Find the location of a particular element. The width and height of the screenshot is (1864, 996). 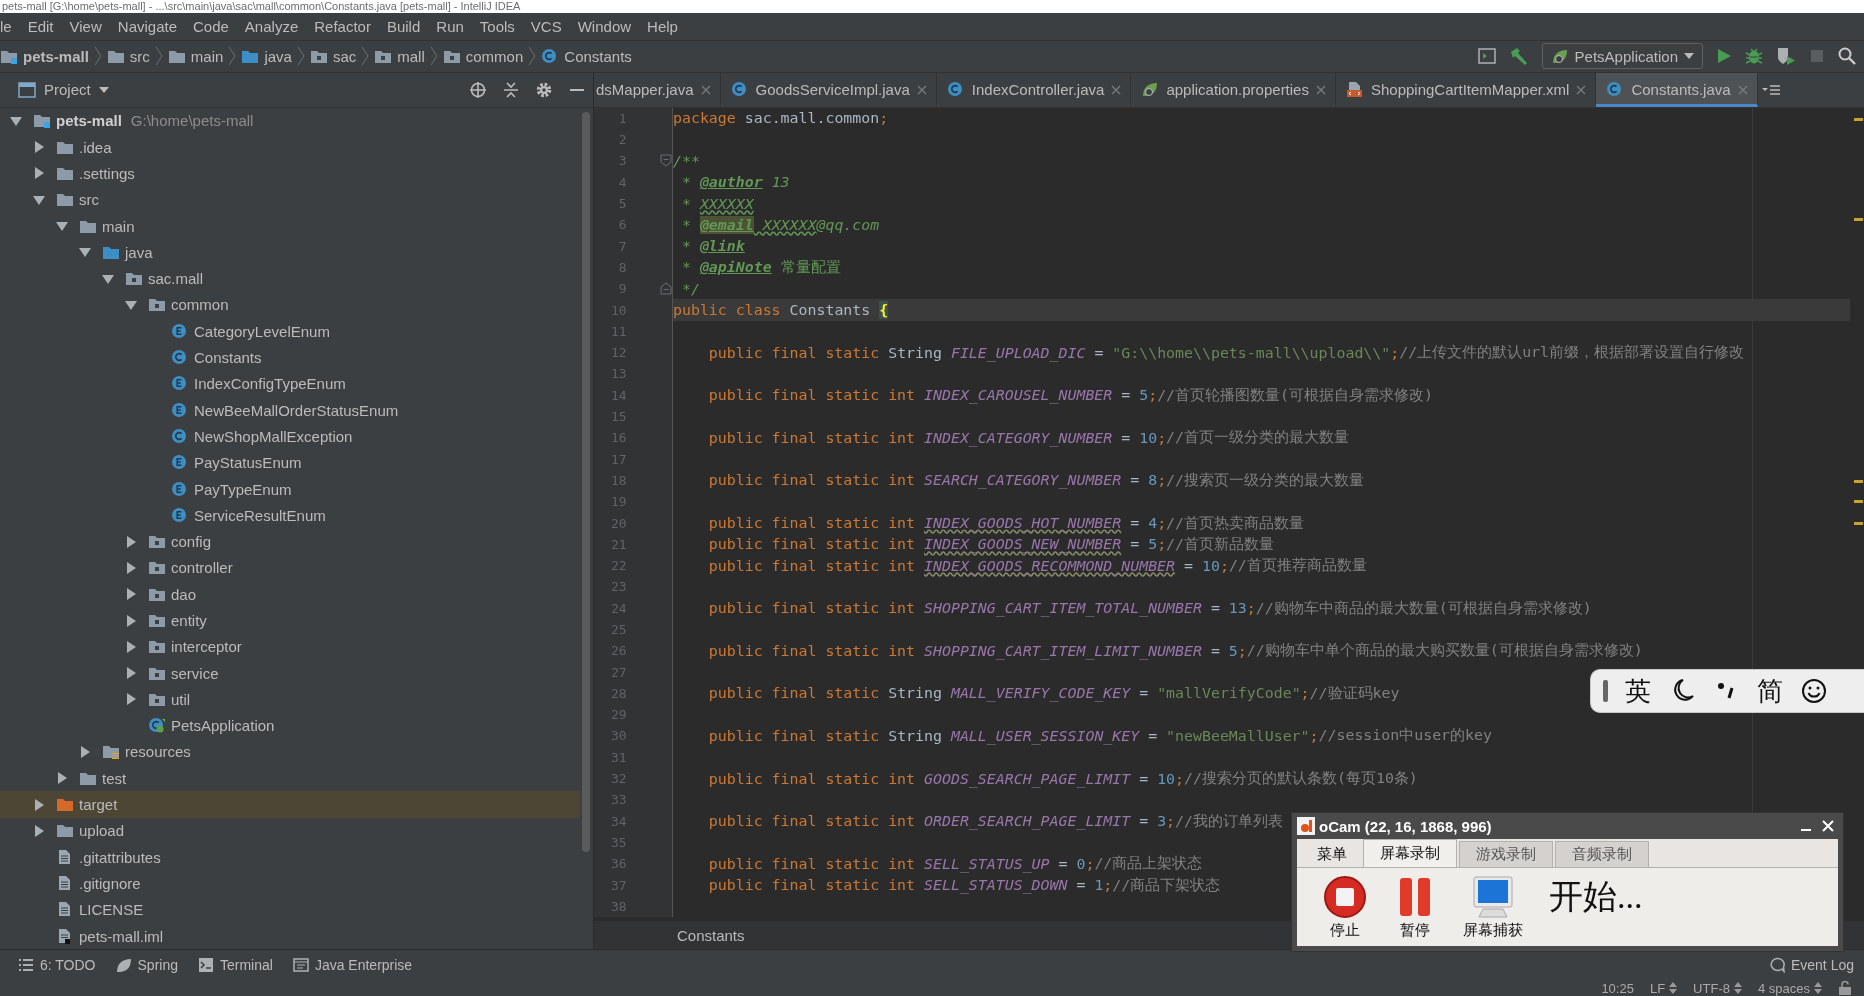

search-icon is located at coordinates (1847, 56).